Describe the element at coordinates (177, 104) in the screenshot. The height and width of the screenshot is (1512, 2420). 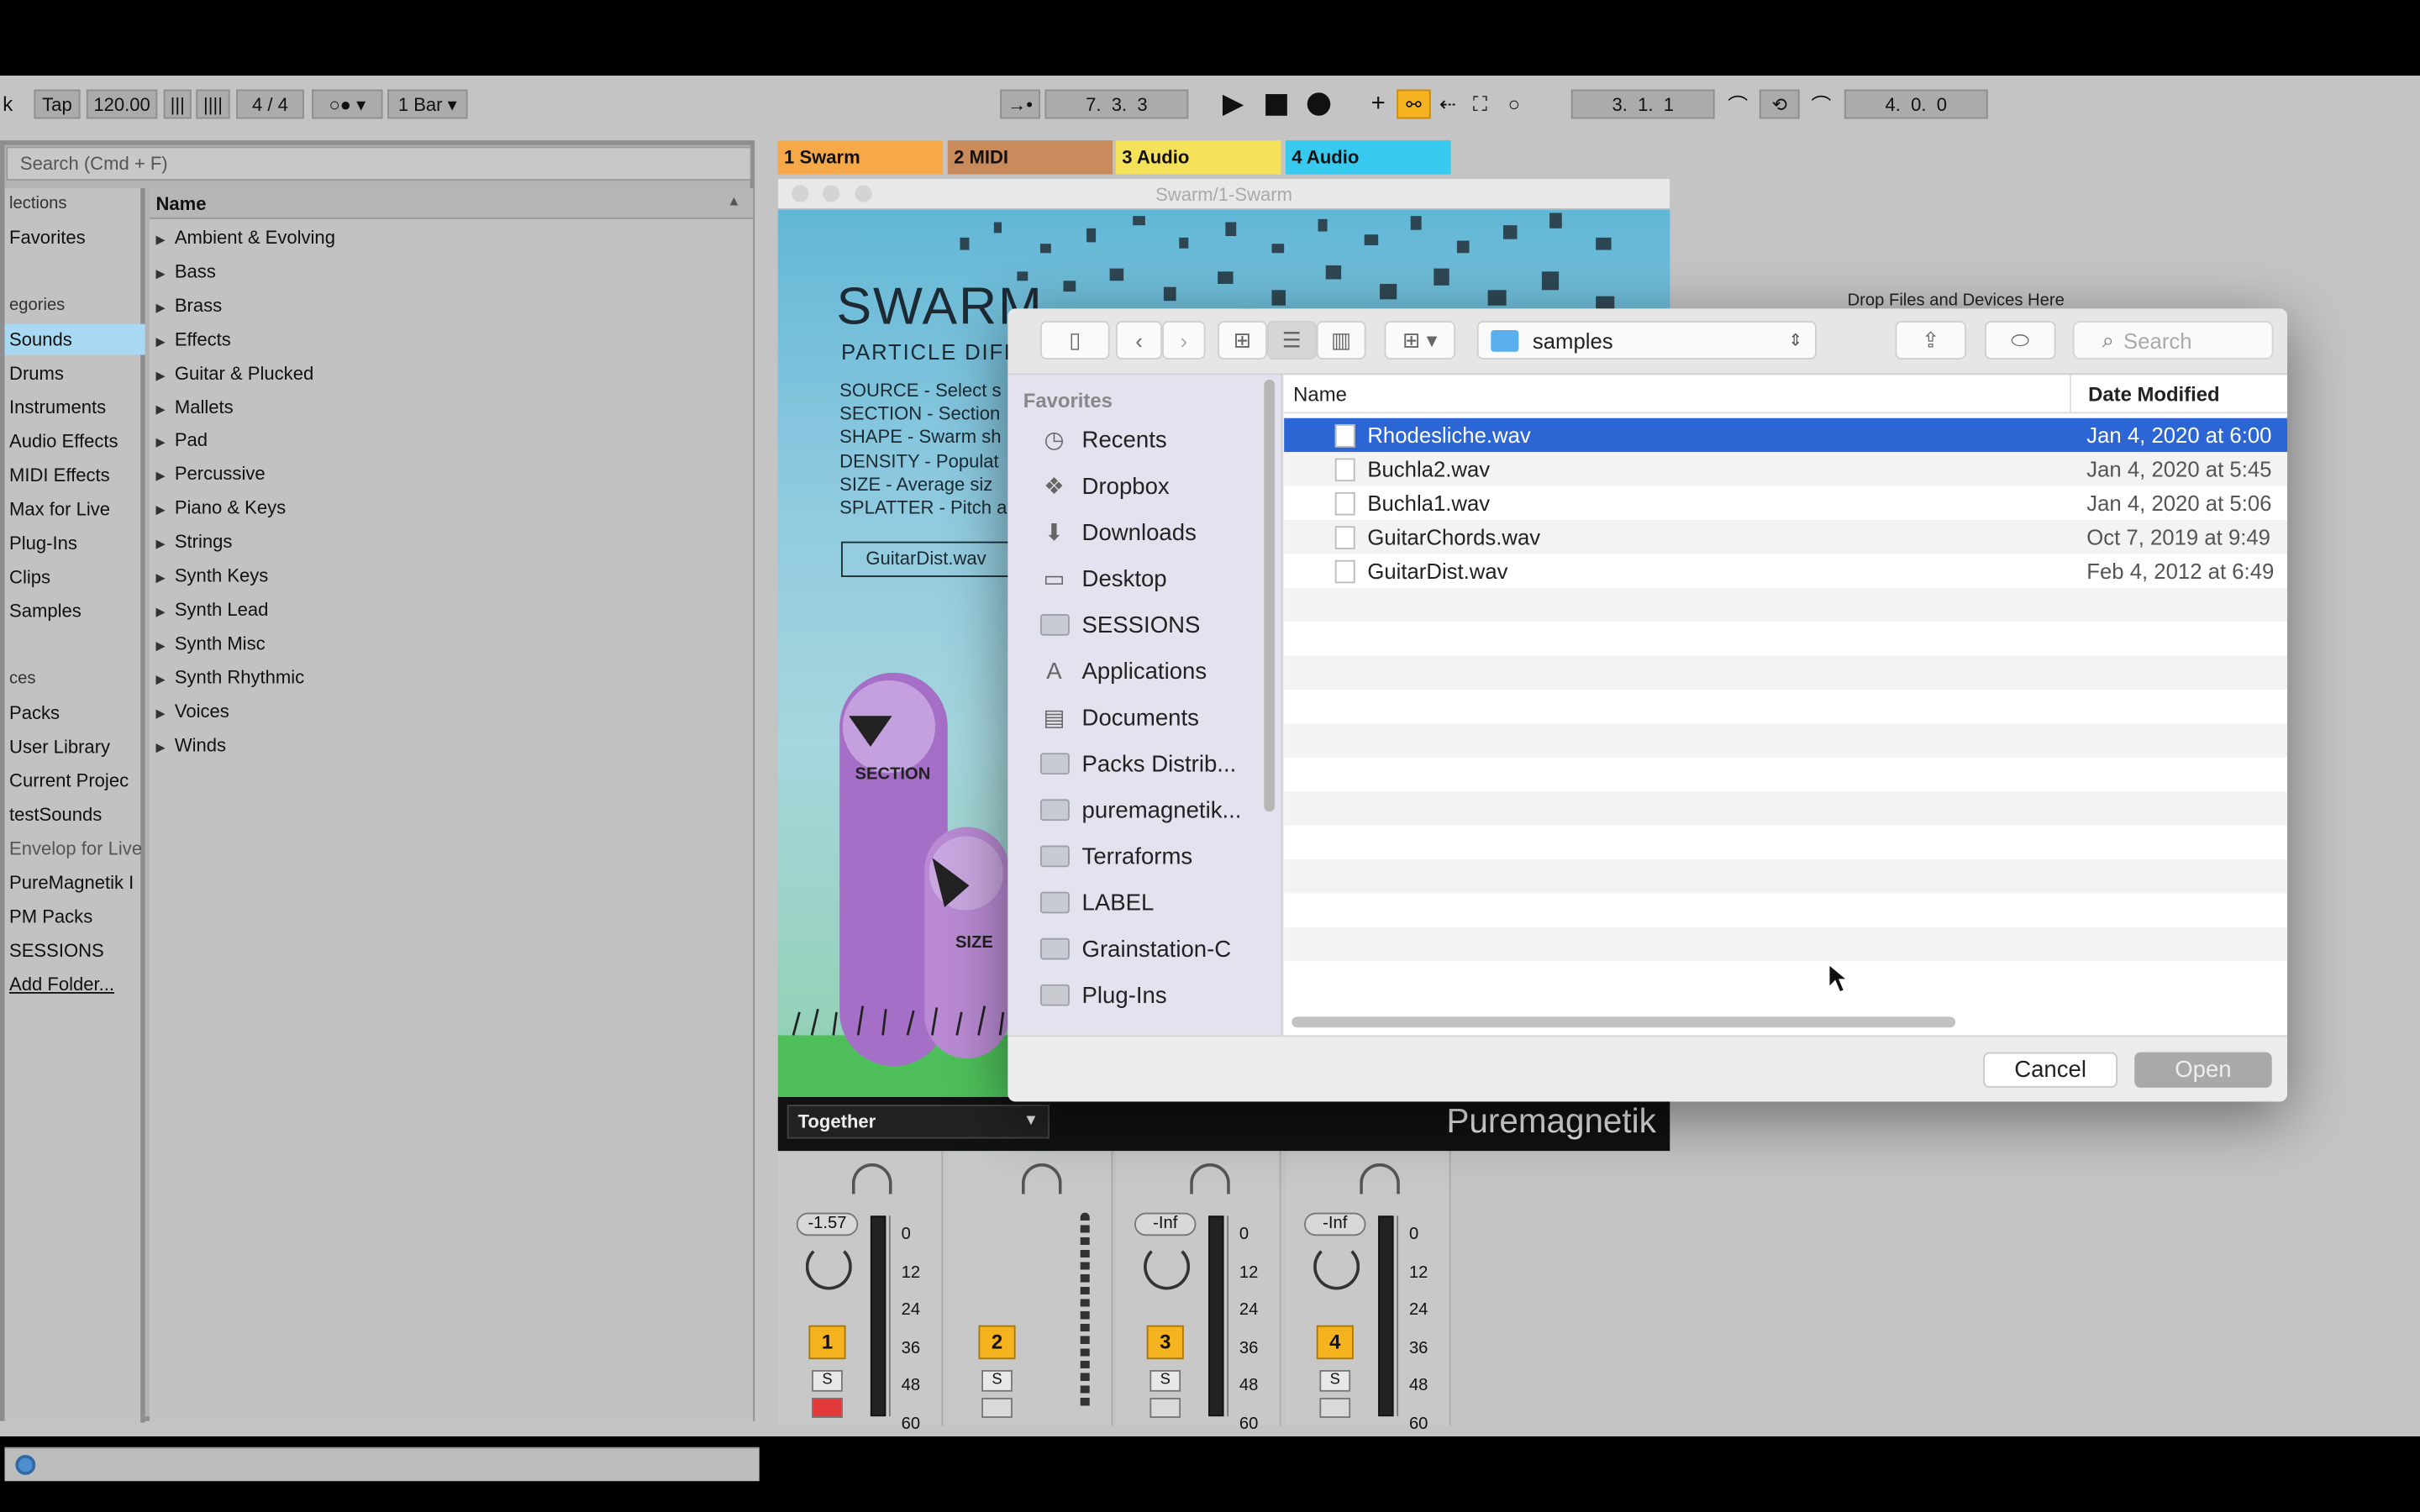
I see `nudge-down-icon: |||` at that location.